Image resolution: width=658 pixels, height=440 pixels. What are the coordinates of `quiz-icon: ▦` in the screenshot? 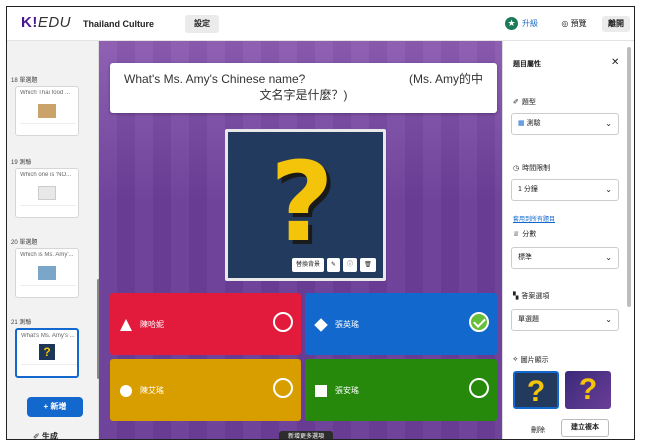 It's located at (521, 123).